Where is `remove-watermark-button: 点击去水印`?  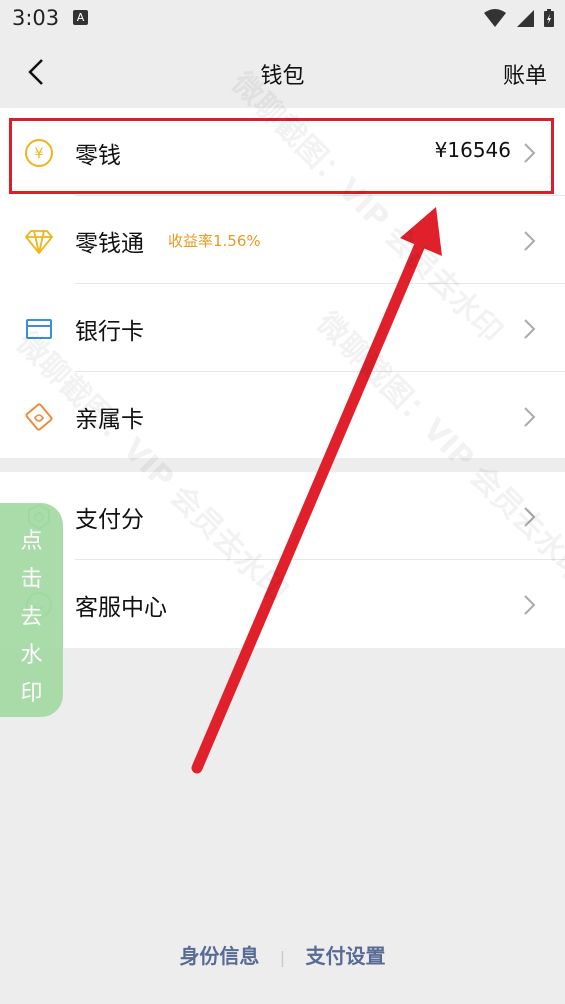 remove-watermark-button: 点击去水印 is located at coordinates (31, 610).